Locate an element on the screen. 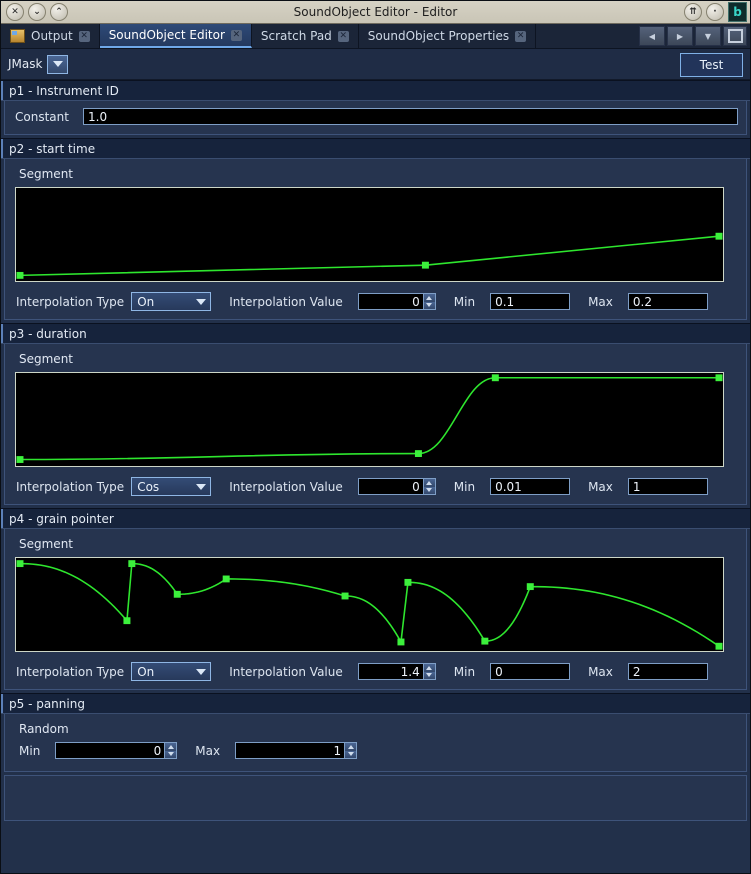 This screenshot has height=874, width=751. min-input: 0.01 is located at coordinates (530, 486).